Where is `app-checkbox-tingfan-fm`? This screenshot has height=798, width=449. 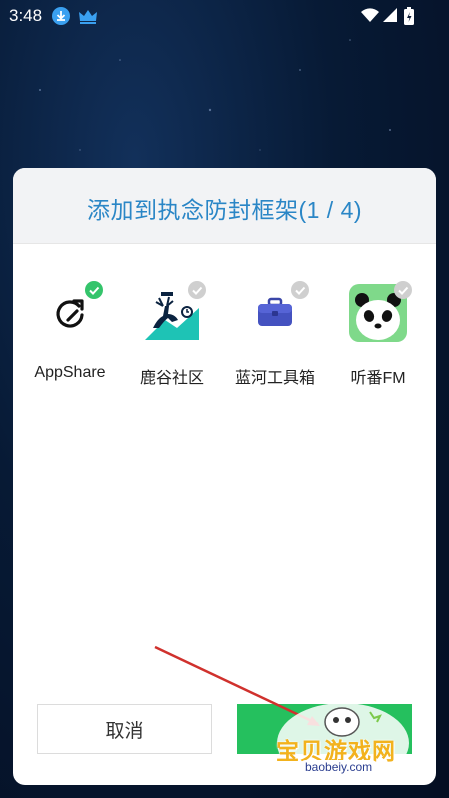
app-checkbox-tingfan-fm is located at coordinates (403, 290).